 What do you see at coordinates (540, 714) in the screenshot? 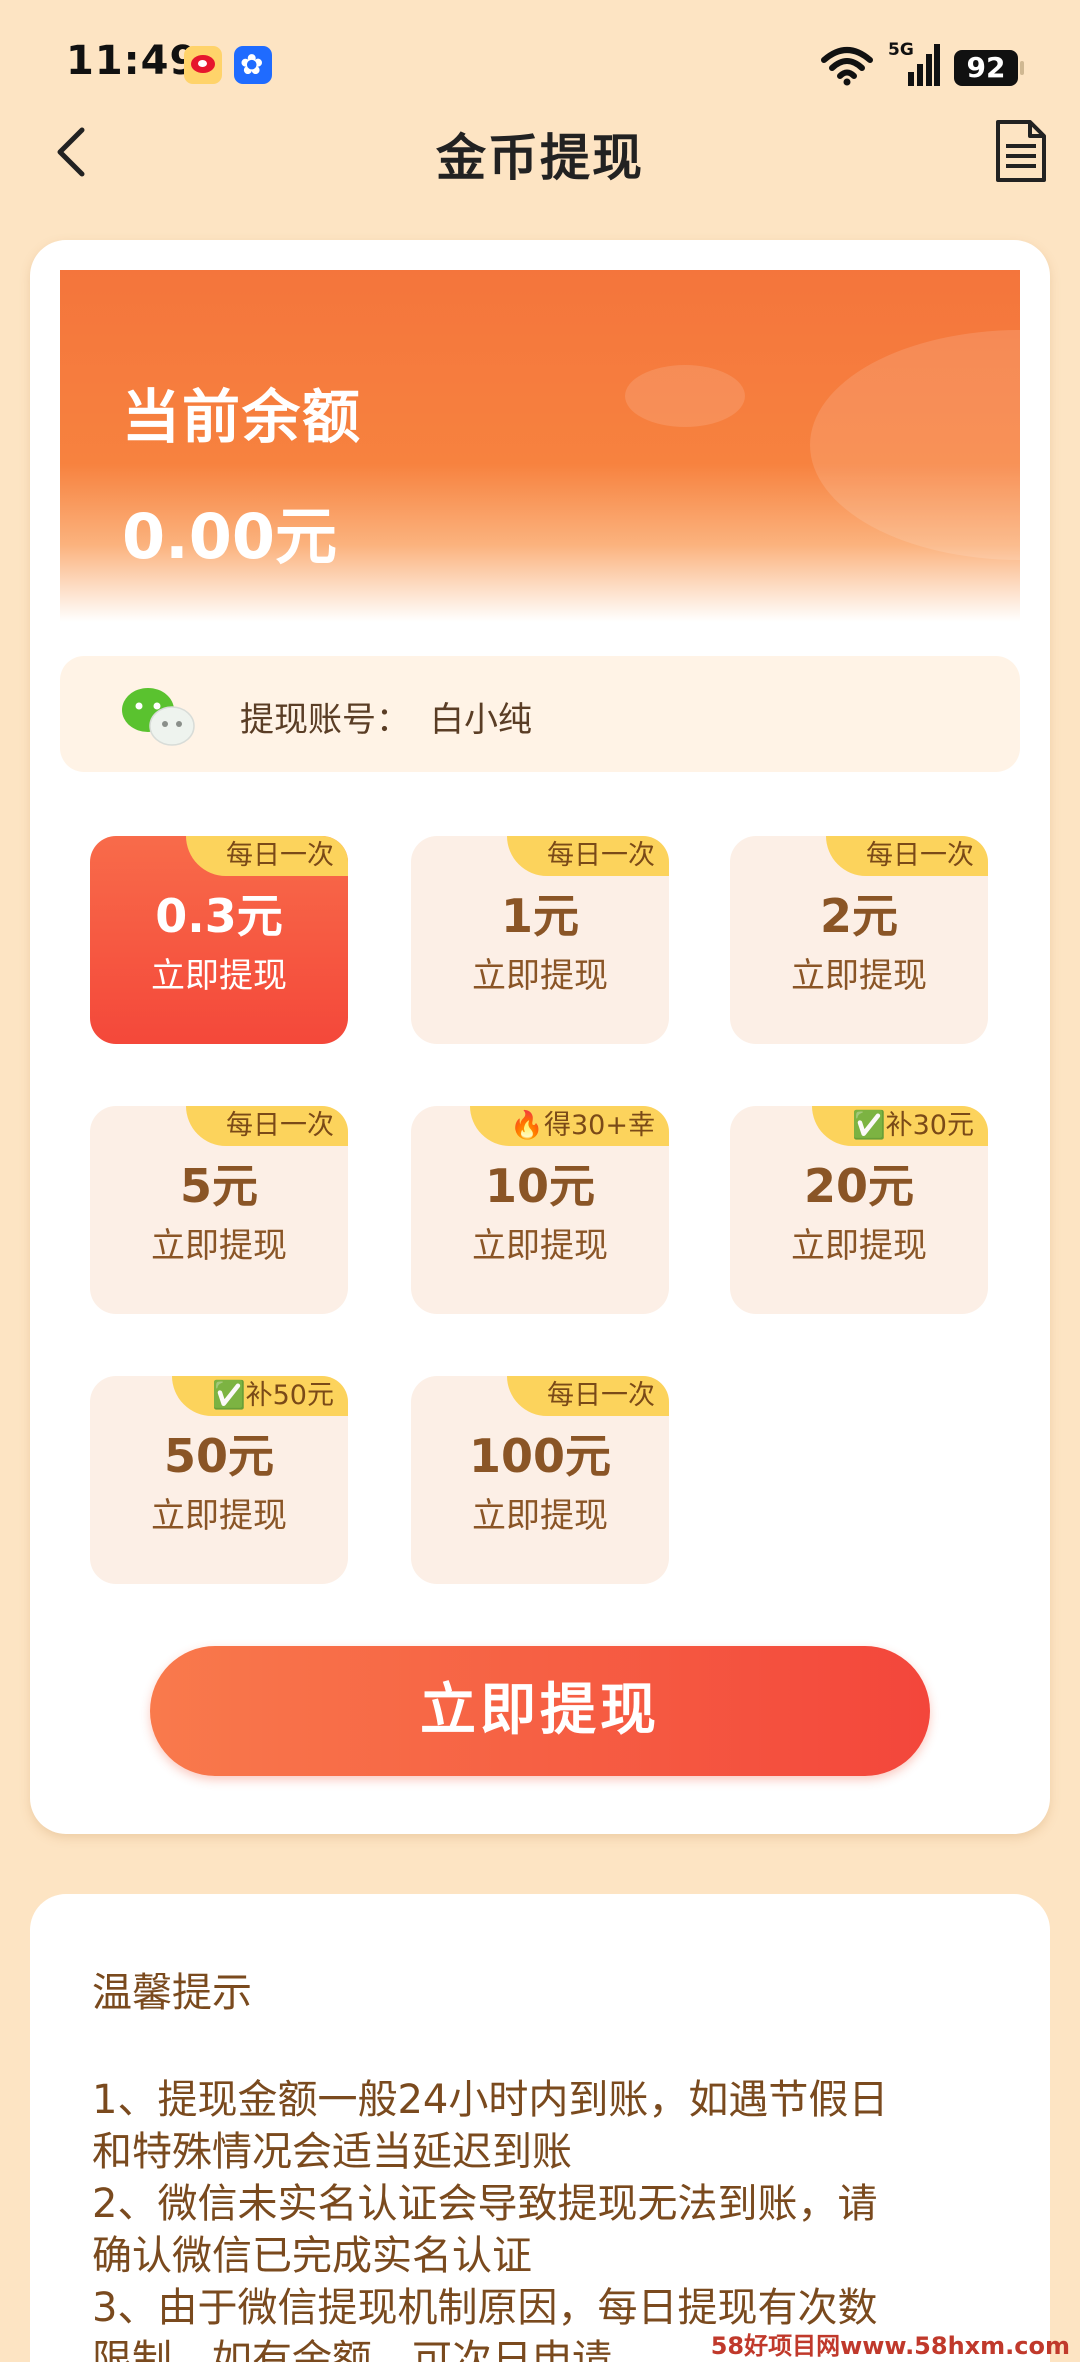
I see `account-bar: 提现账号： 白小纯` at bounding box center [540, 714].